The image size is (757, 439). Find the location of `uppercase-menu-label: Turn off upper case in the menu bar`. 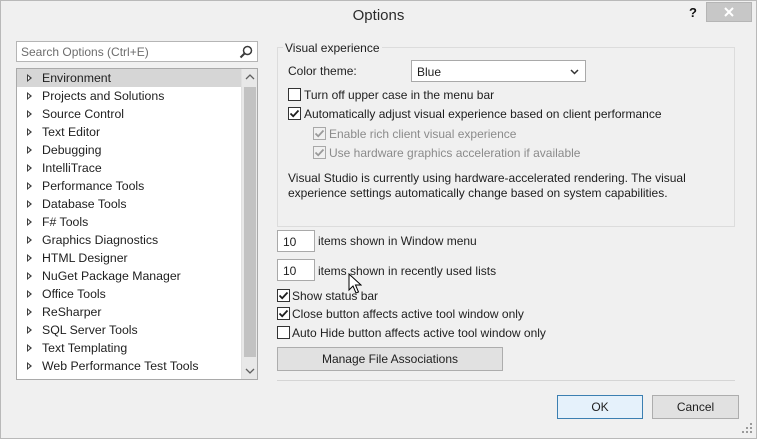

uppercase-menu-label: Turn off upper case in the menu bar is located at coordinates (399, 95).